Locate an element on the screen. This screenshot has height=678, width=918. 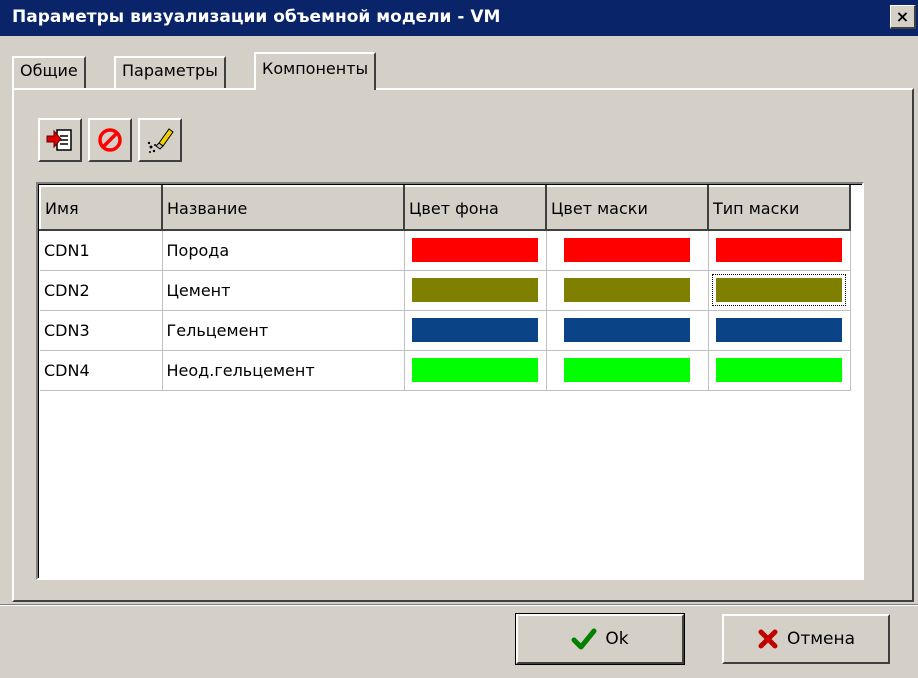
table-row: CDN3 Гельцемент is located at coordinates (445, 330).